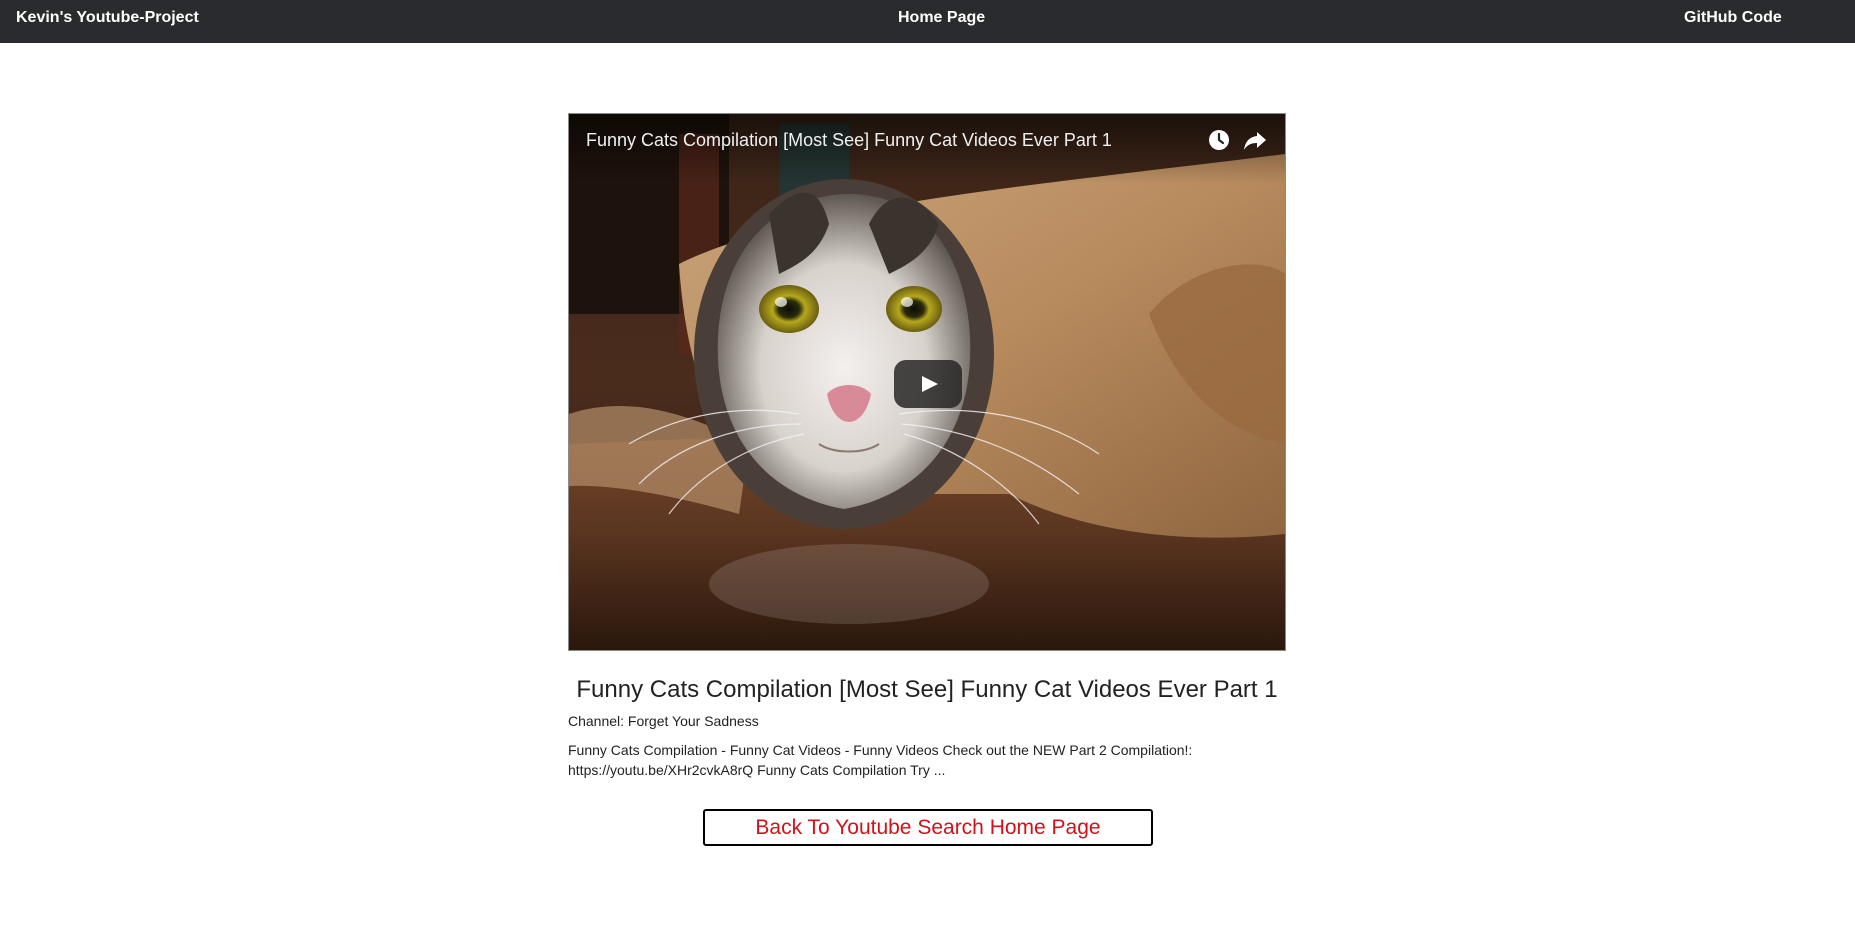 This screenshot has width=1855, height=925. What do you see at coordinates (1733, 18) in the screenshot?
I see `github-code-link: GitHub Code` at bounding box center [1733, 18].